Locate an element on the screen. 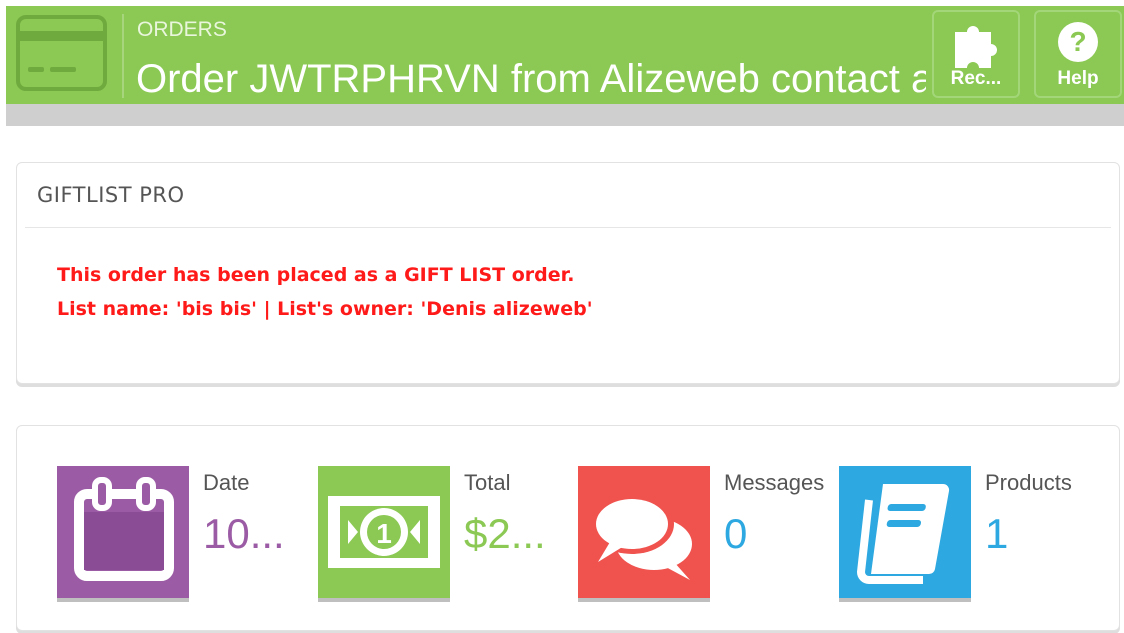 This screenshot has width=1124, height=633. help-button: ? Help is located at coordinates (1078, 54).